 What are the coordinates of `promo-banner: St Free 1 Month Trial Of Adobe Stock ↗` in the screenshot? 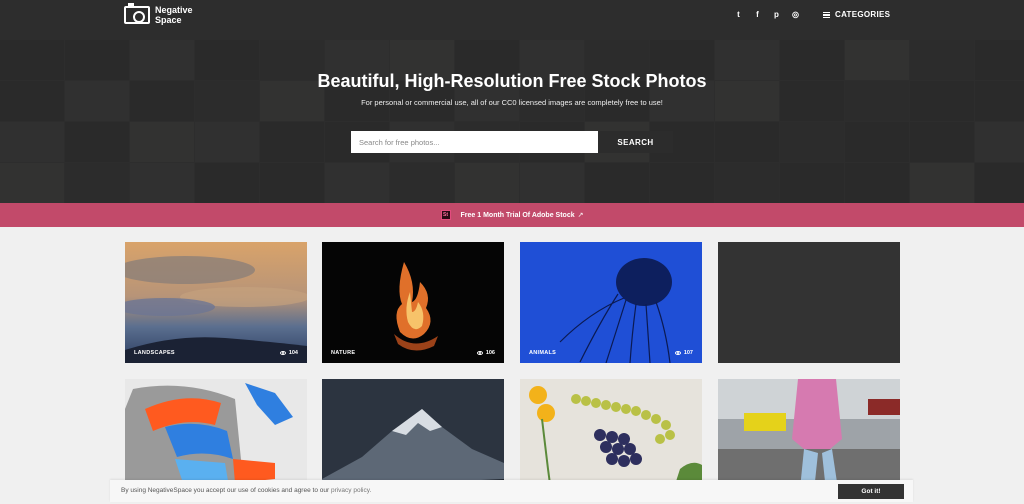 It's located at (512, 215).